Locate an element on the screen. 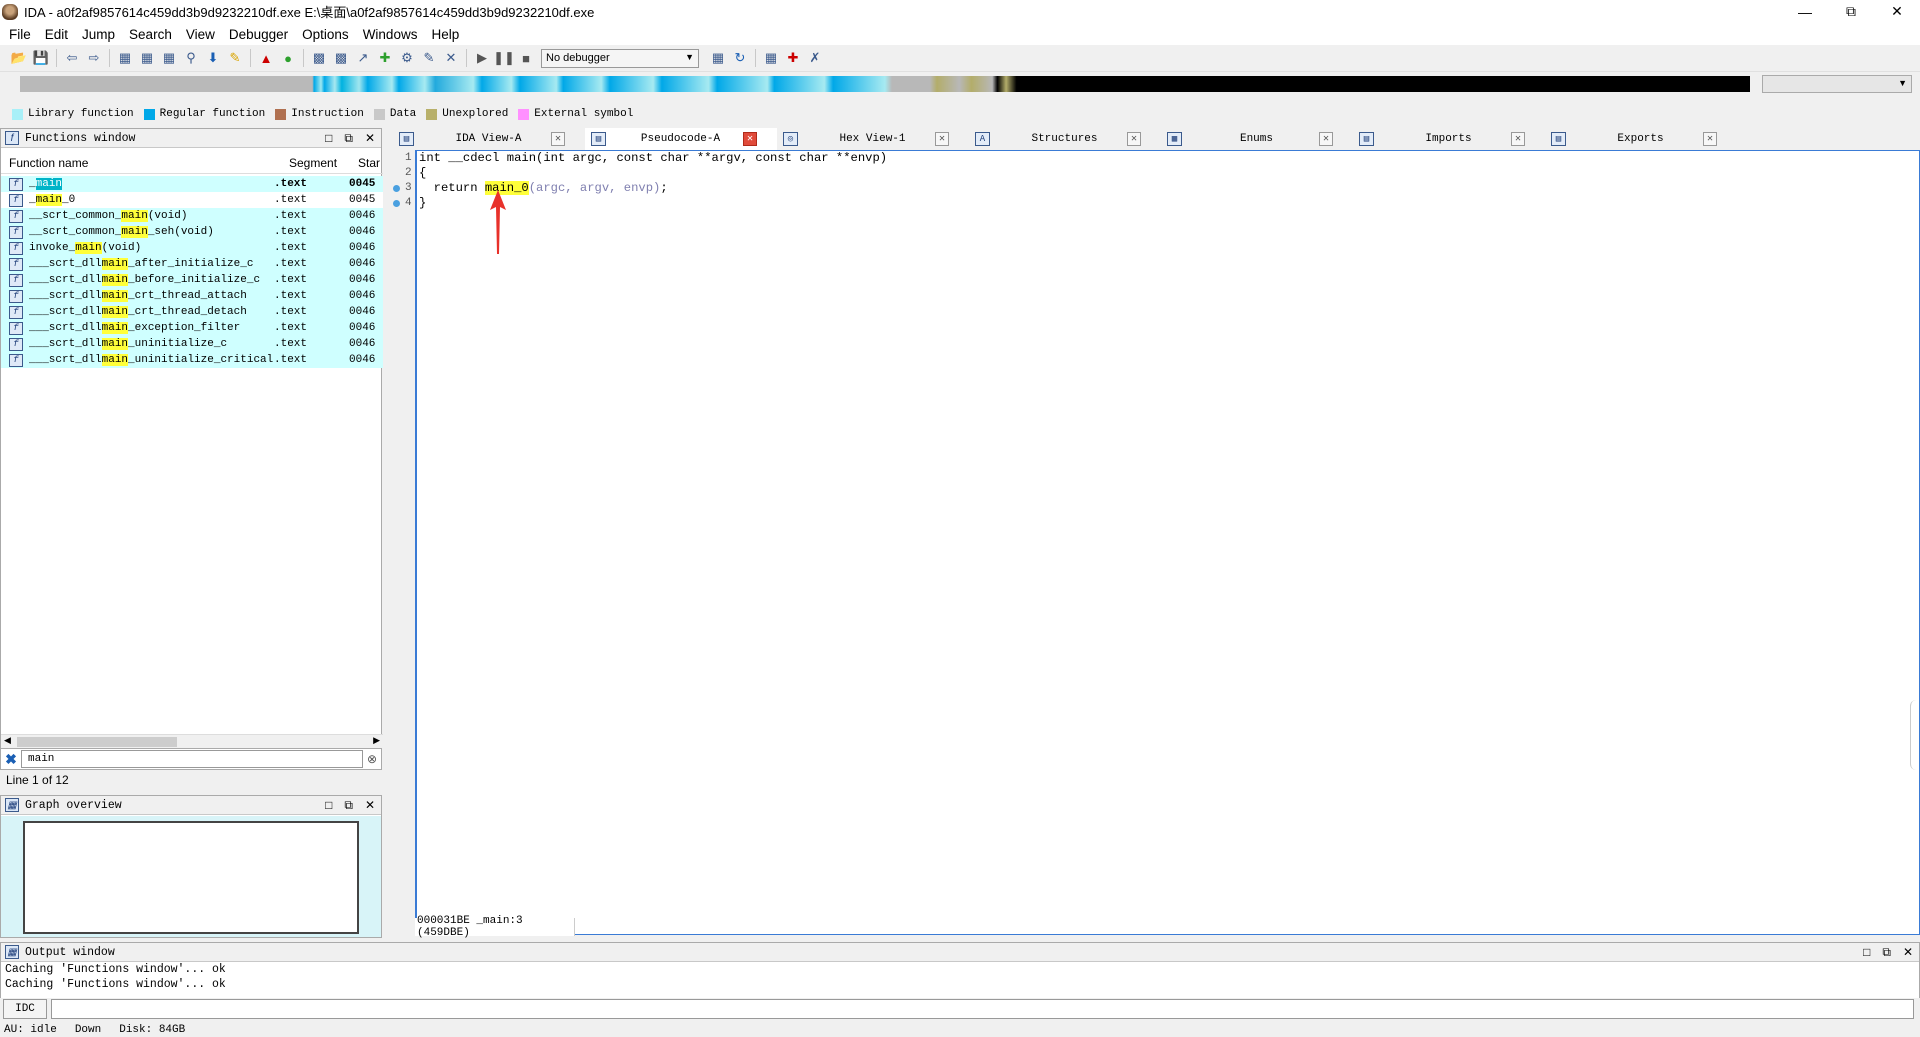  legend-swatch is located at coordinates (281, 114).